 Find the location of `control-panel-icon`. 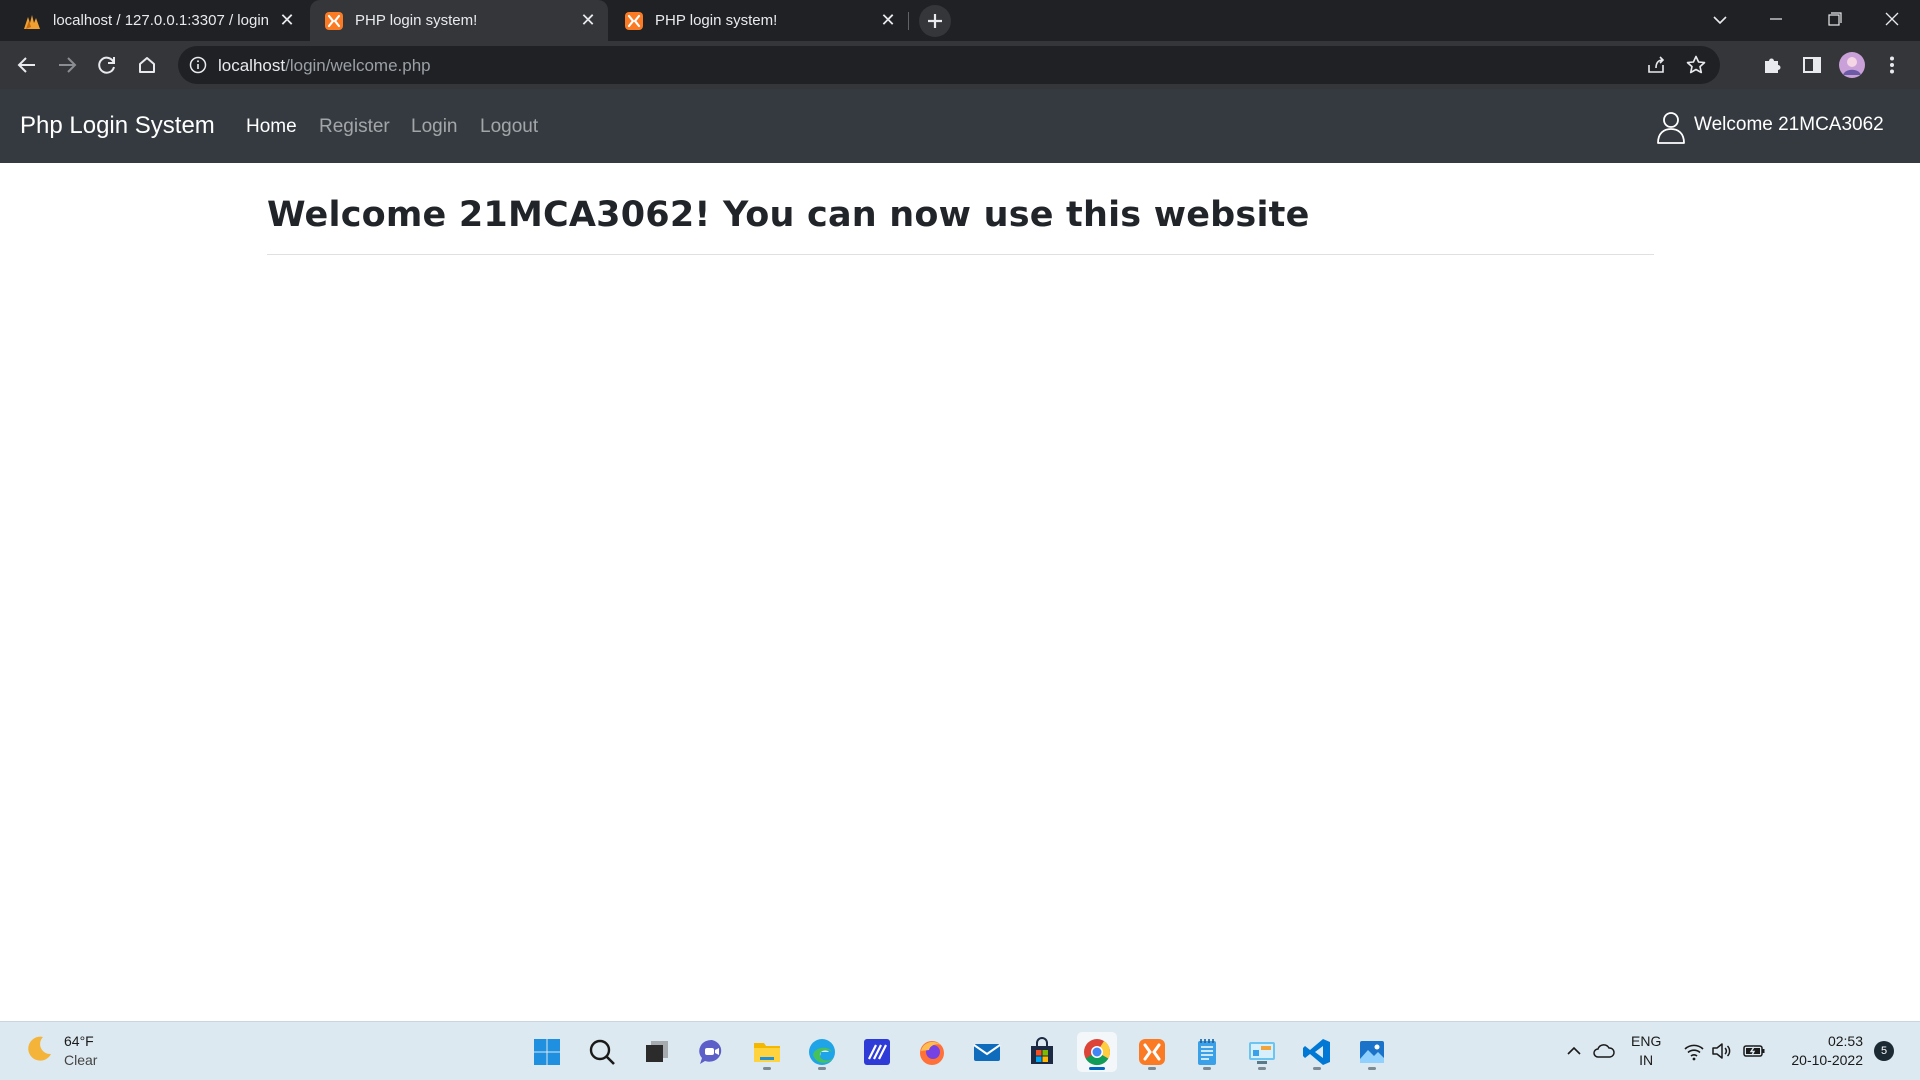

control-panel-icon is located at coordinates (1262, 1053).